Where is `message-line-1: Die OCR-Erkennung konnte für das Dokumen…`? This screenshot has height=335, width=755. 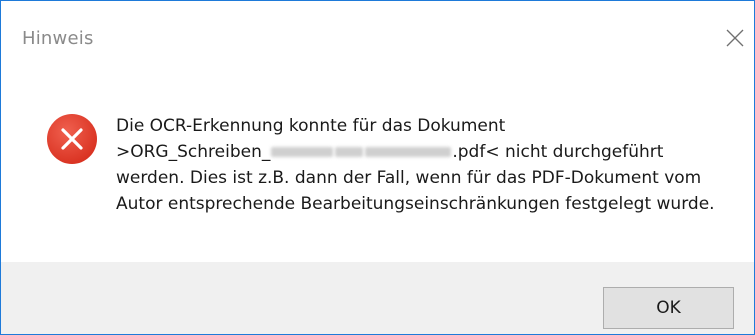 message-line-1: Die OCR-Erkennung konnte für das Dokumen… is located at coordinates (311, 126).